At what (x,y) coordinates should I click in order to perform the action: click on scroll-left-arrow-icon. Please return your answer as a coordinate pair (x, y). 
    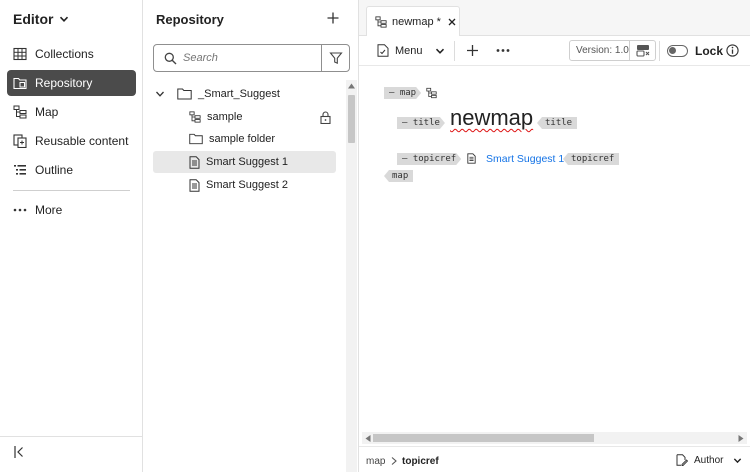
    Looking at the image, I should click on (368, 438).